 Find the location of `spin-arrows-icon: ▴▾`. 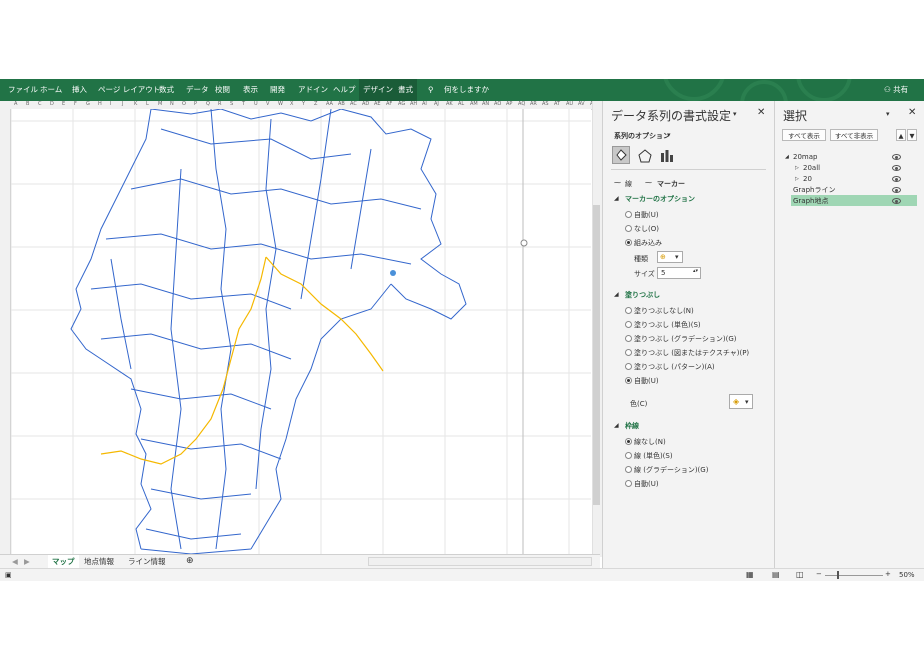

spin-arrows-icon: ▴▾ is located at coordinates (695, 271).